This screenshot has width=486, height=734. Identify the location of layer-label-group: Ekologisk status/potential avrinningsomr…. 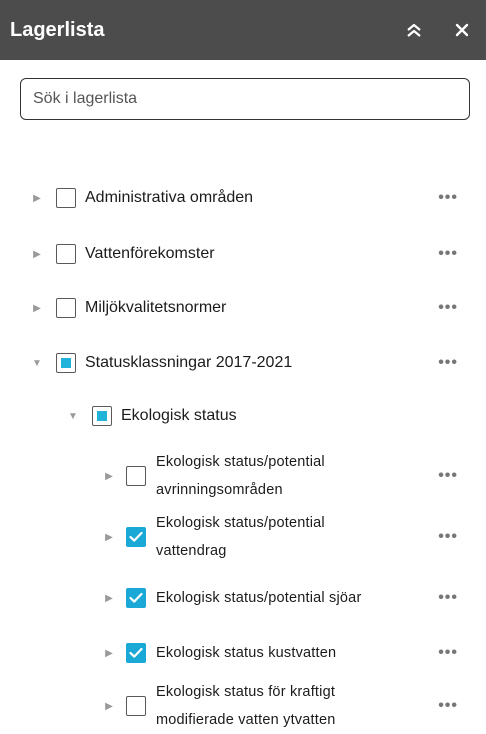
(240, 476).